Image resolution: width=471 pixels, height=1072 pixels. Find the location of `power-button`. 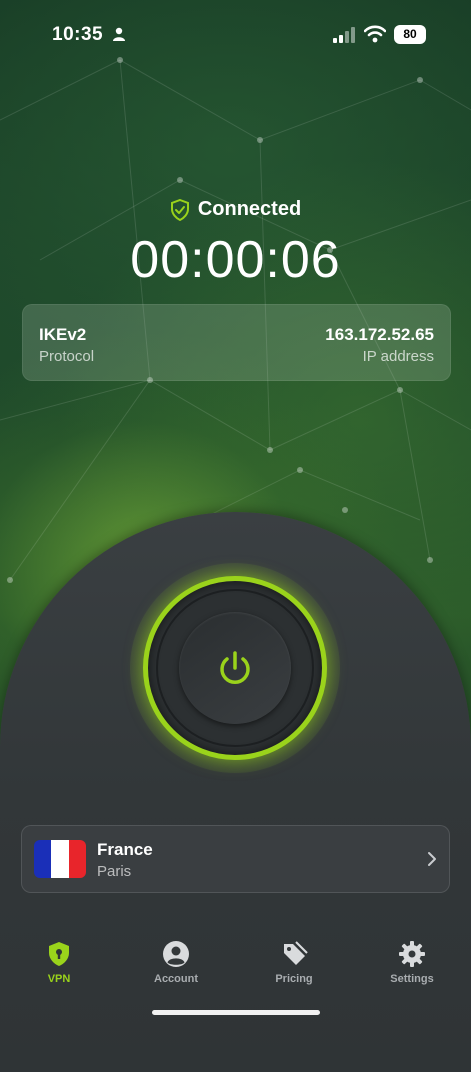

power-button is located at coordinates (235, 668).